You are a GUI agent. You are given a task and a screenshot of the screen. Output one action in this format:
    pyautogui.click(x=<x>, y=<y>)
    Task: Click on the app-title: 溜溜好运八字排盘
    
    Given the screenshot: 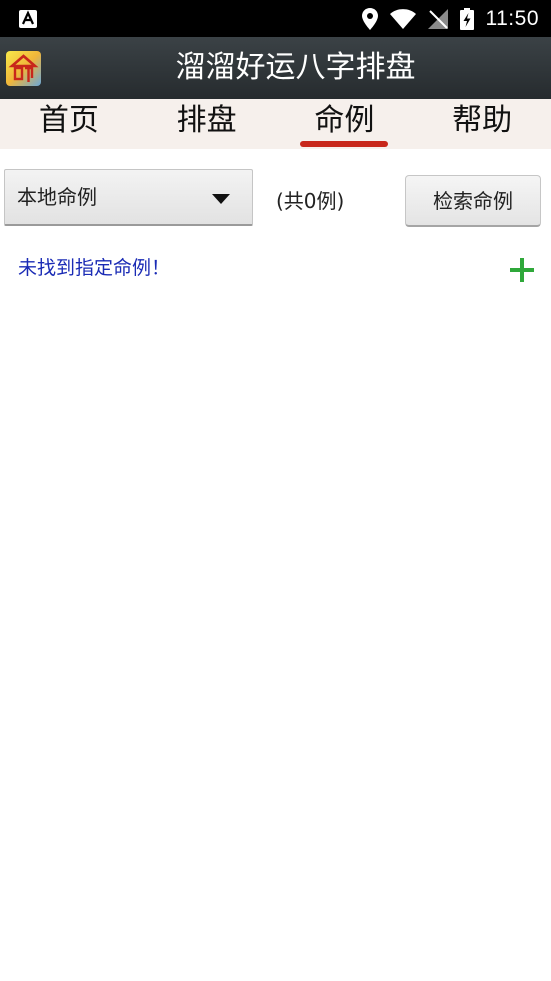 What is the action you would take?
    pyautogui.click(x=295, y=67)
    